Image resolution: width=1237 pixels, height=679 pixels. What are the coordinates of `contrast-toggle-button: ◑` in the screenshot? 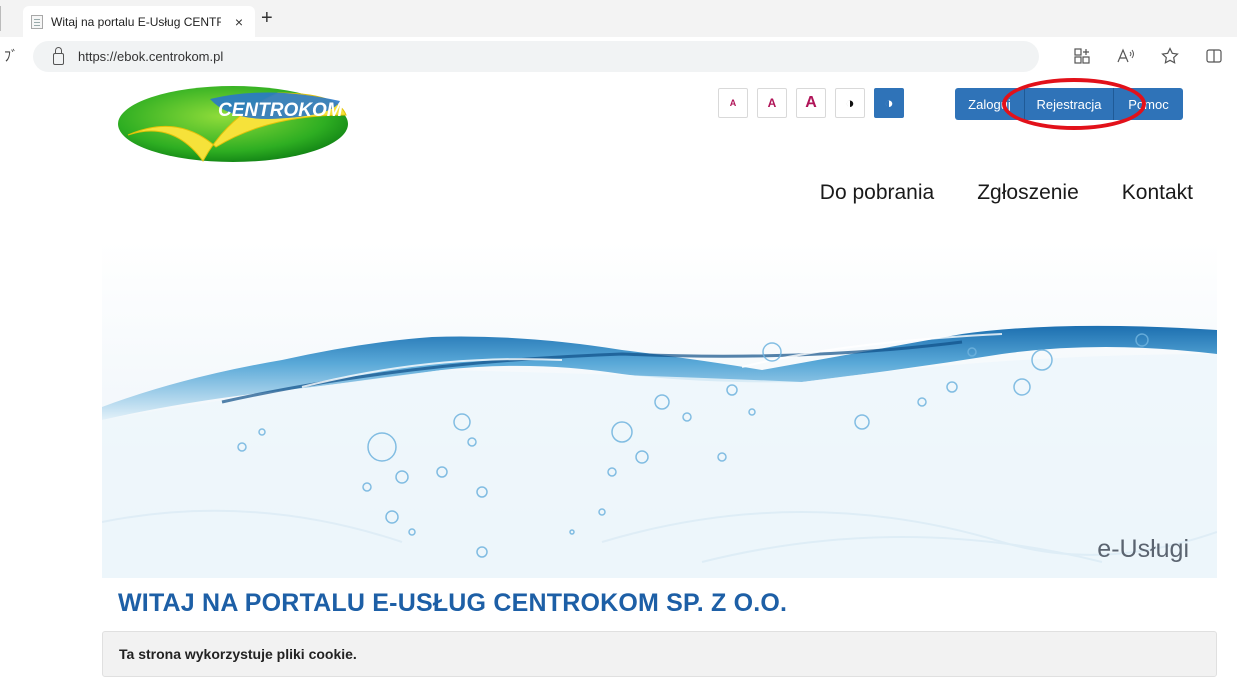 It's located at (850, 103).